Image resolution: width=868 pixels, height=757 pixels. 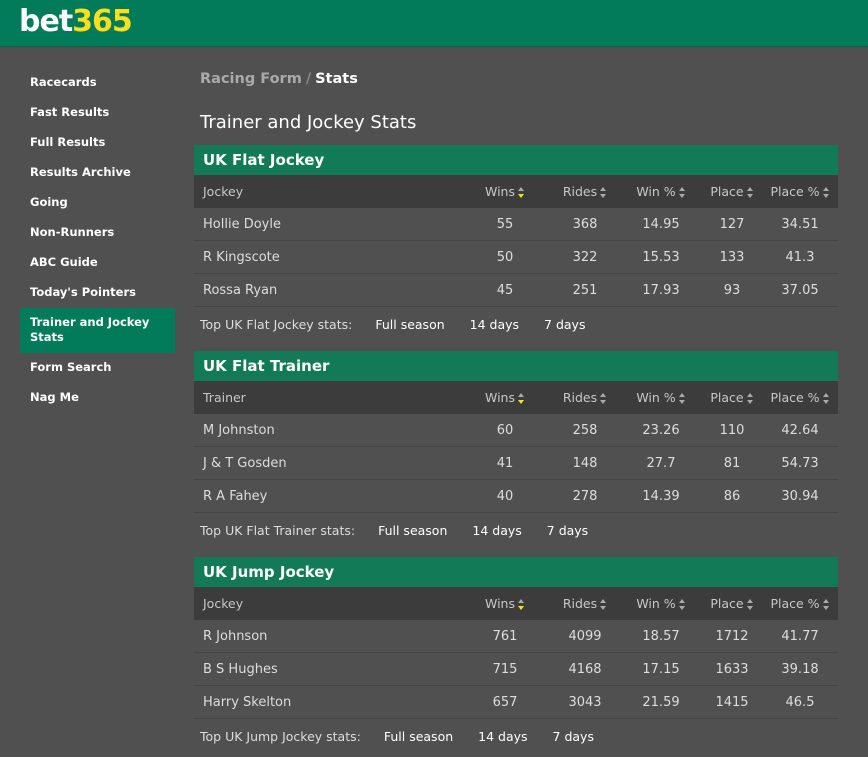 I want to click on col-name: Trainer, so click(x=327, y=397).